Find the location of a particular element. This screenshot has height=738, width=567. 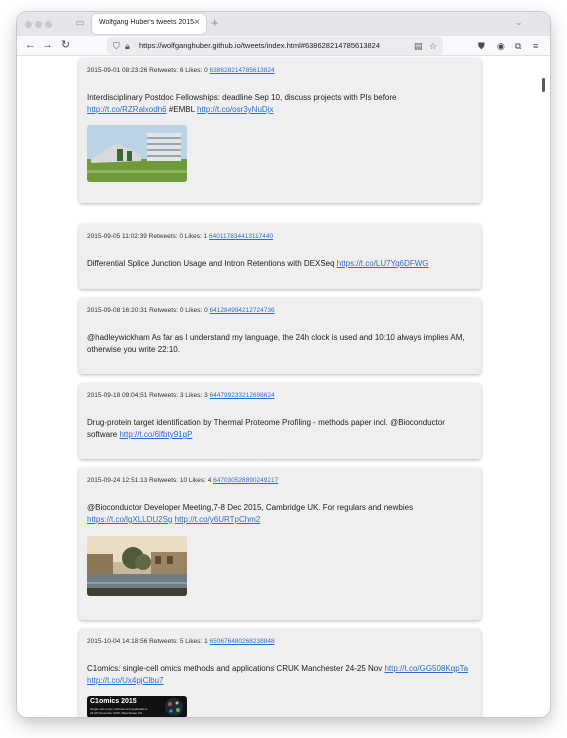

banner-date: 24-25 November 2015, Manchester UK is located at coordinates (116, 713).